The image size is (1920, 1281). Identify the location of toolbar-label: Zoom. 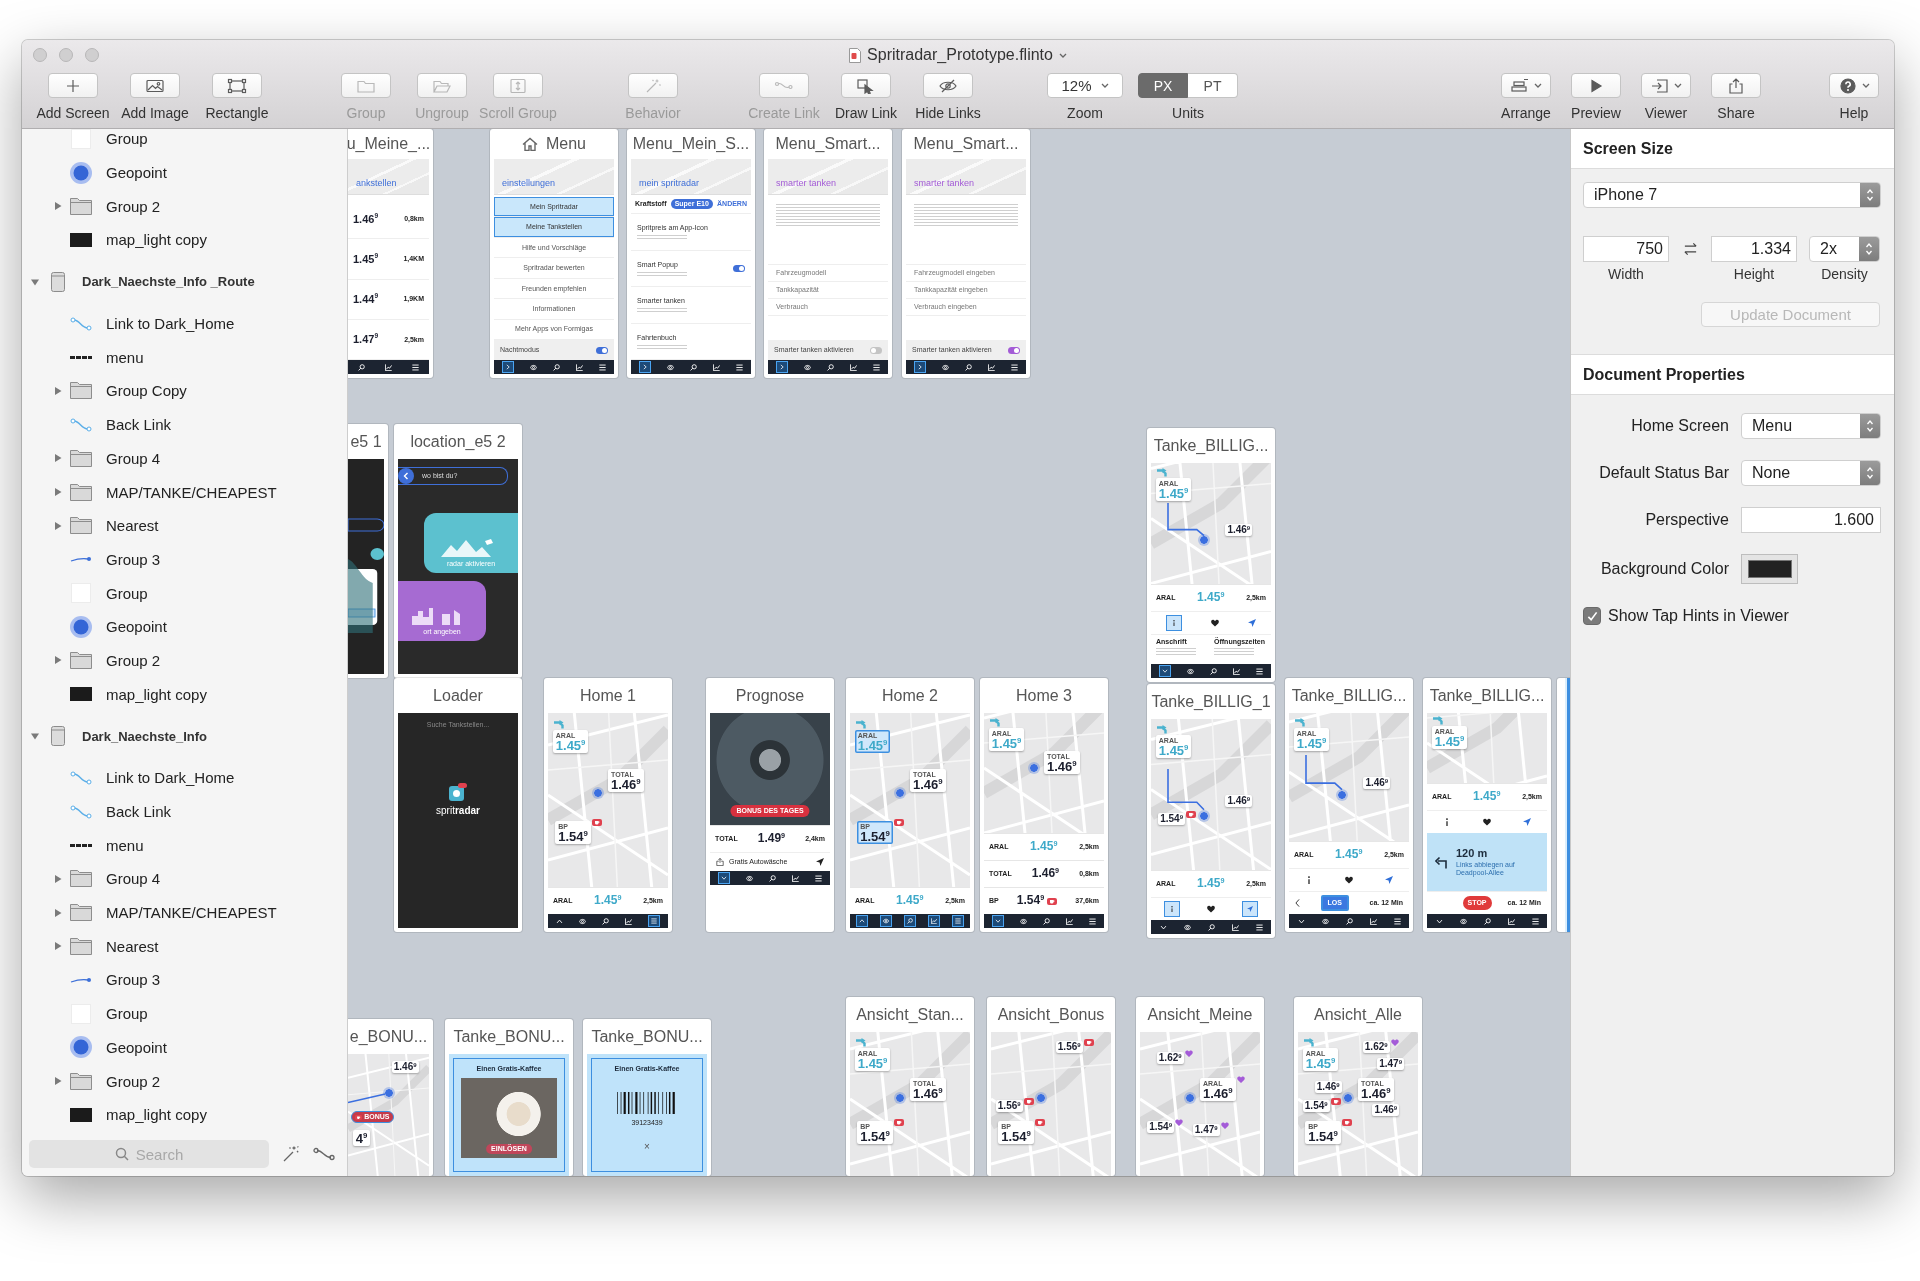
(1085, 113).